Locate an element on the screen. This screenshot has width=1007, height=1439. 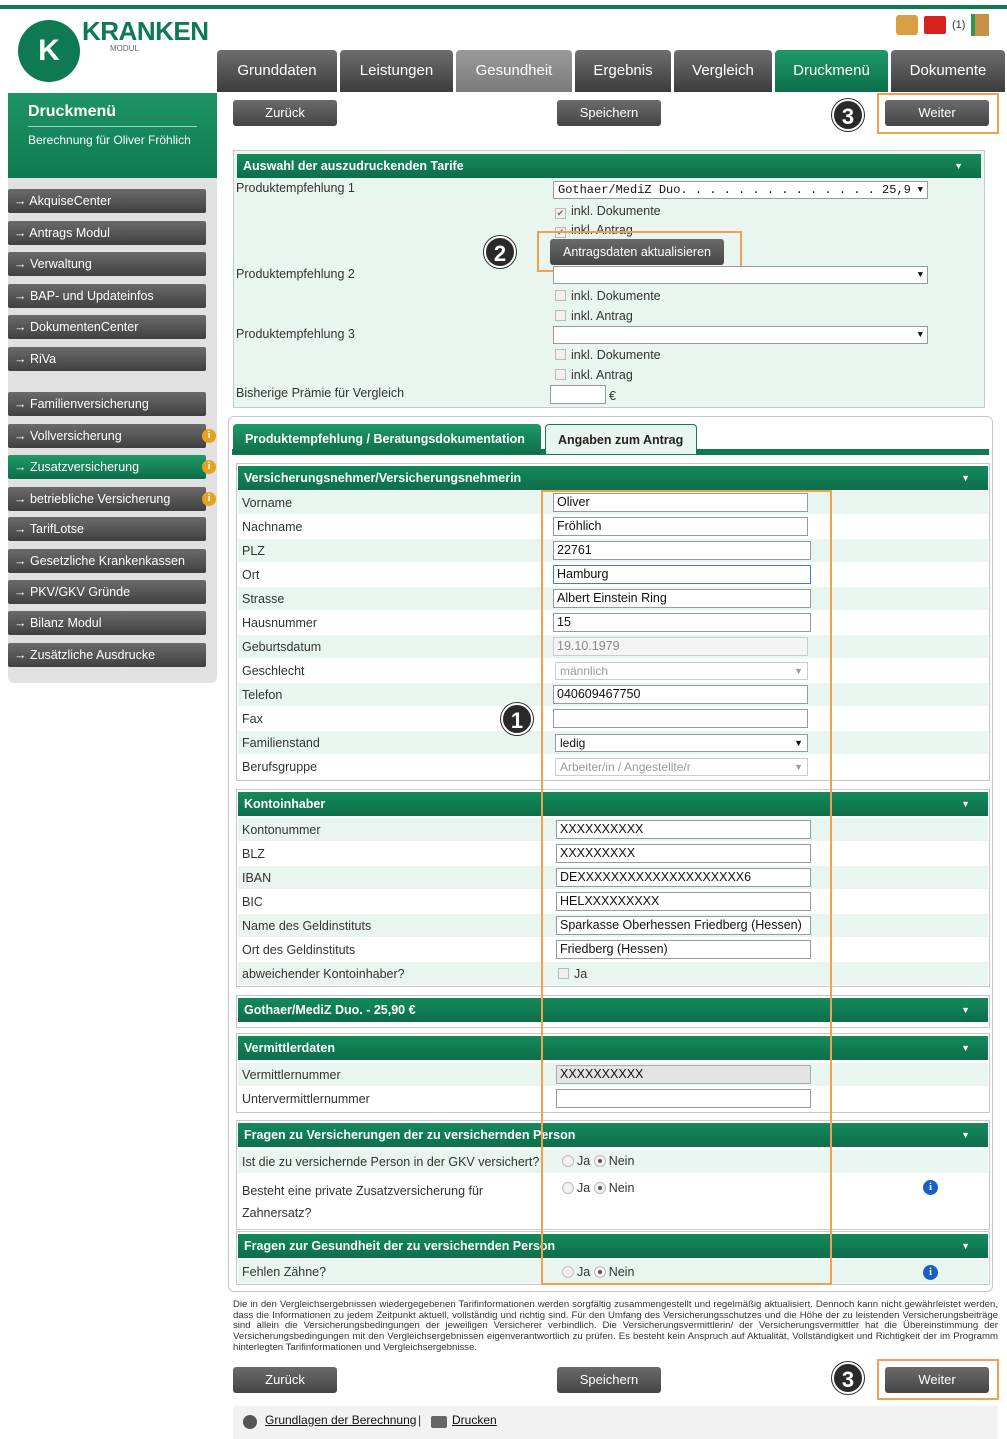
tab-leistungen: Leistungen is located at coordinates (396, 71).